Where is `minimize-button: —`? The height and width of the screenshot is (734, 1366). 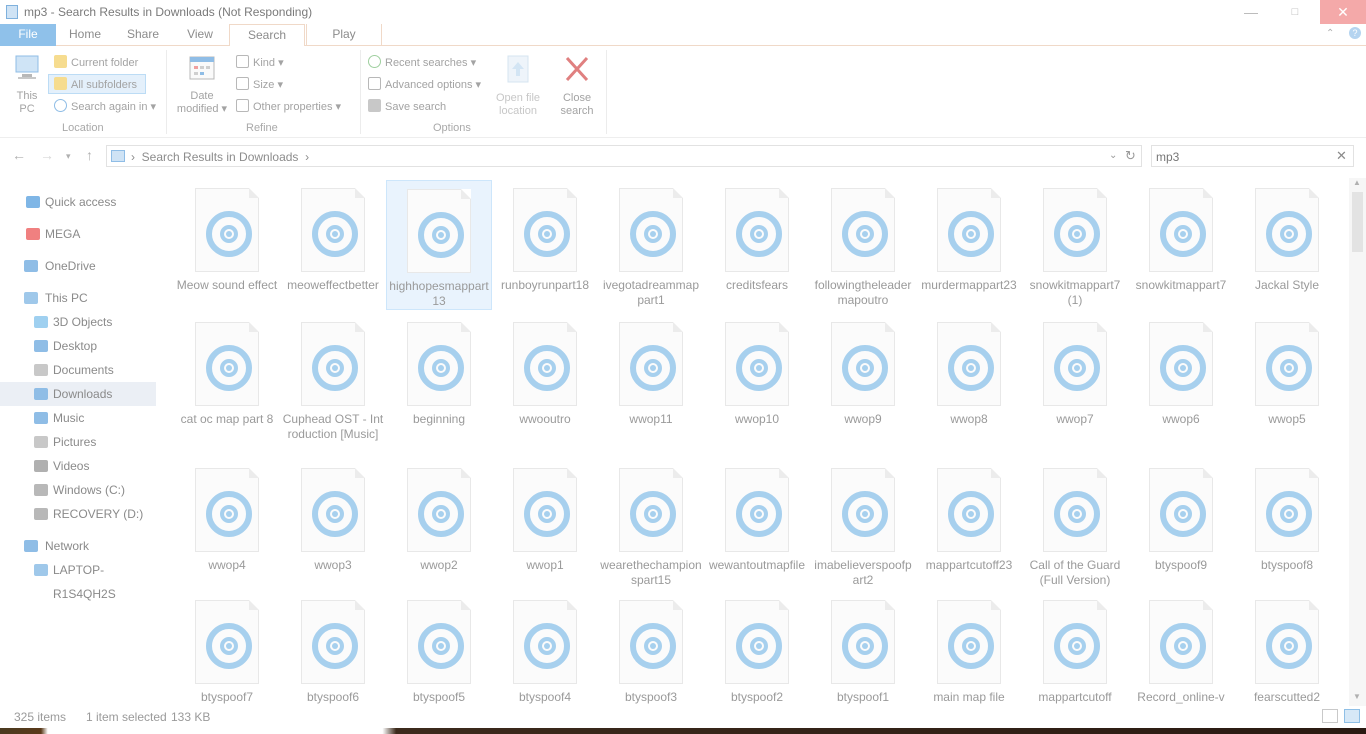 minimize-button: — is located at coordinates (1251, 12).